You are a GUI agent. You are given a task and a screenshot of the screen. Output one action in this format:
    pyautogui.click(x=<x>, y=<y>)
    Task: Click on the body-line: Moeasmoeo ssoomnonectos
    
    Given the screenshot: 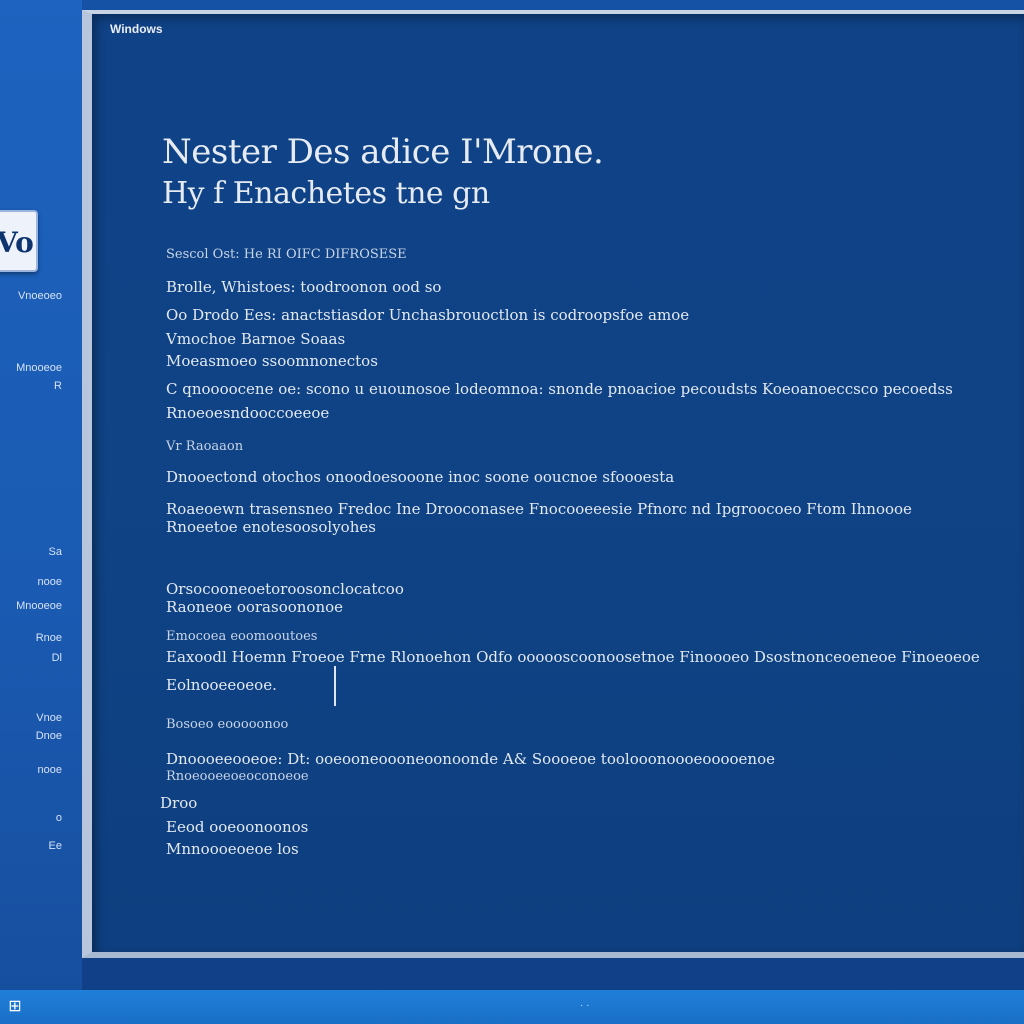 What is the action you would take?
    pyautogui.click(x=272, y=361)
    